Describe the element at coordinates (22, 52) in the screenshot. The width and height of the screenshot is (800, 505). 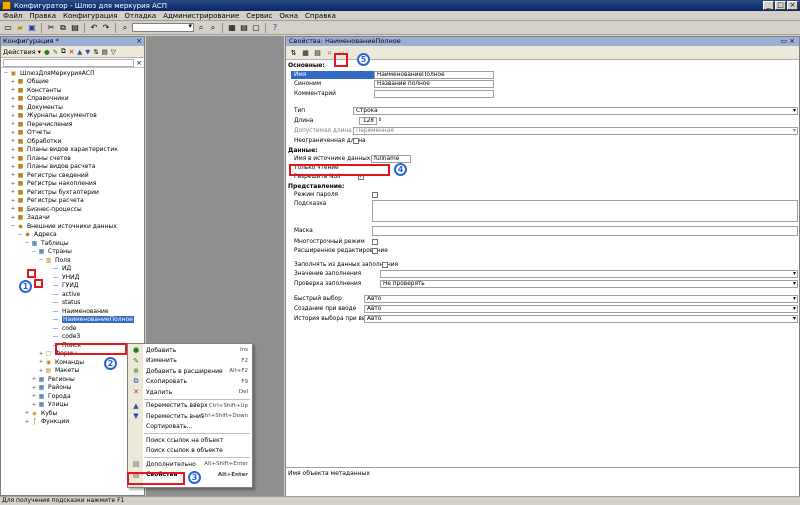
I see `actions-menu: Действия ▾` at that location.